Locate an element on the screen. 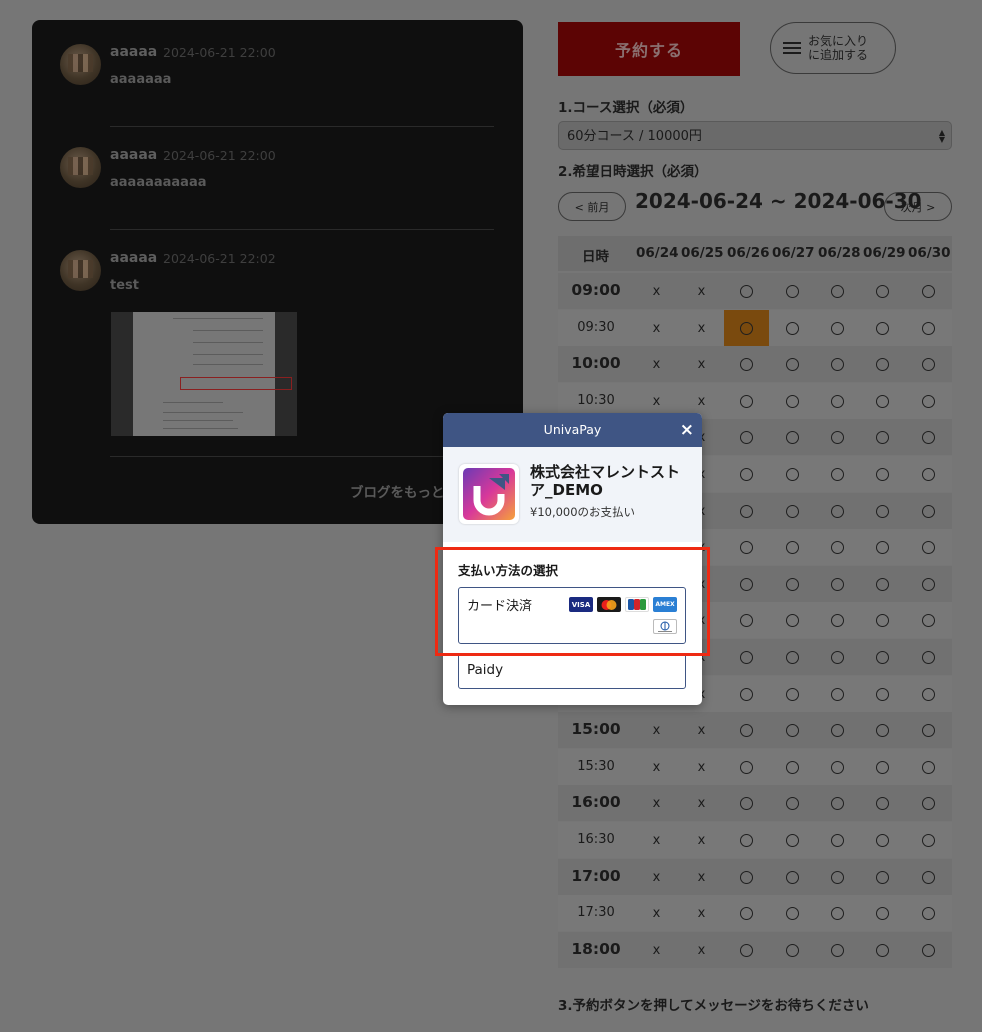 The image size is (982, 1032). reserve-button: 予約する is located at coordinates (649, 49).